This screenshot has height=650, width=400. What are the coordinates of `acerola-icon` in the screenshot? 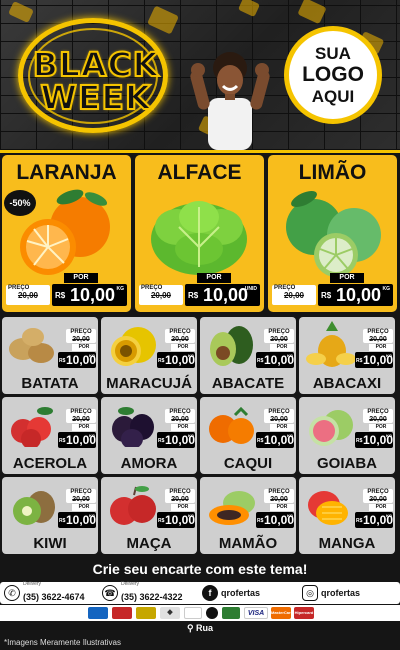 It's located at (32, 427).